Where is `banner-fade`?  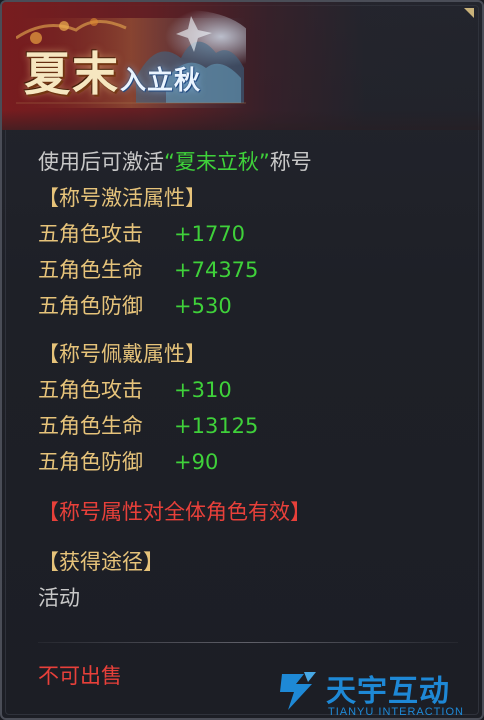
banner-fade is located at coordinates (242, 120).